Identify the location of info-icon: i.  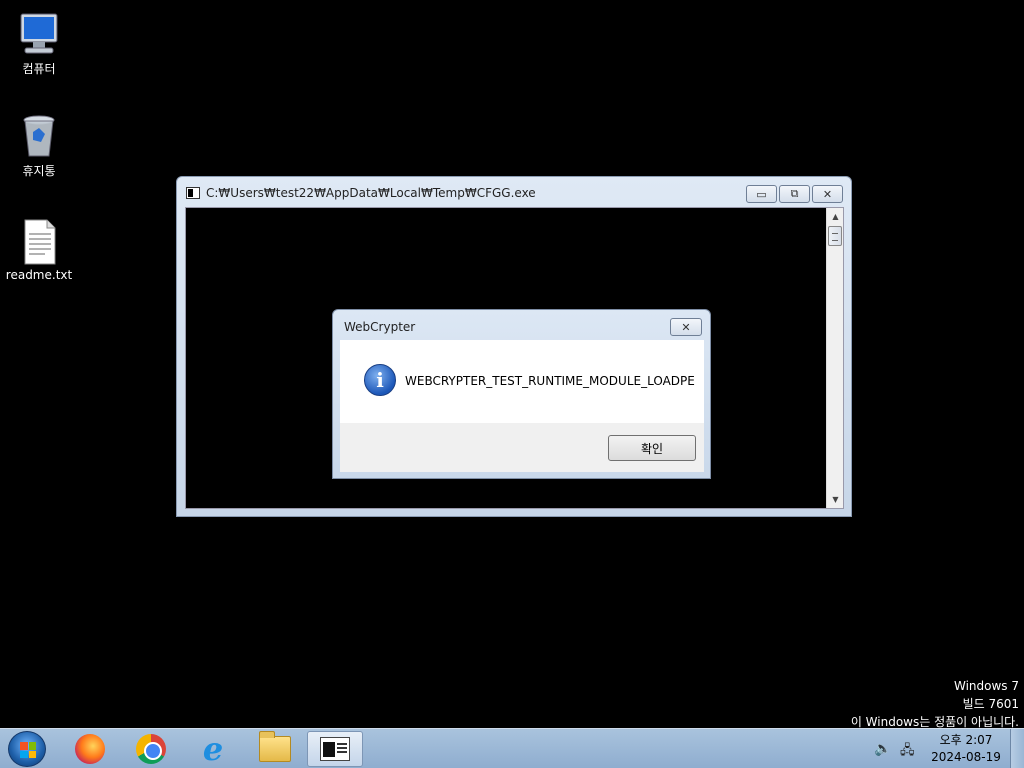
(380, 380).